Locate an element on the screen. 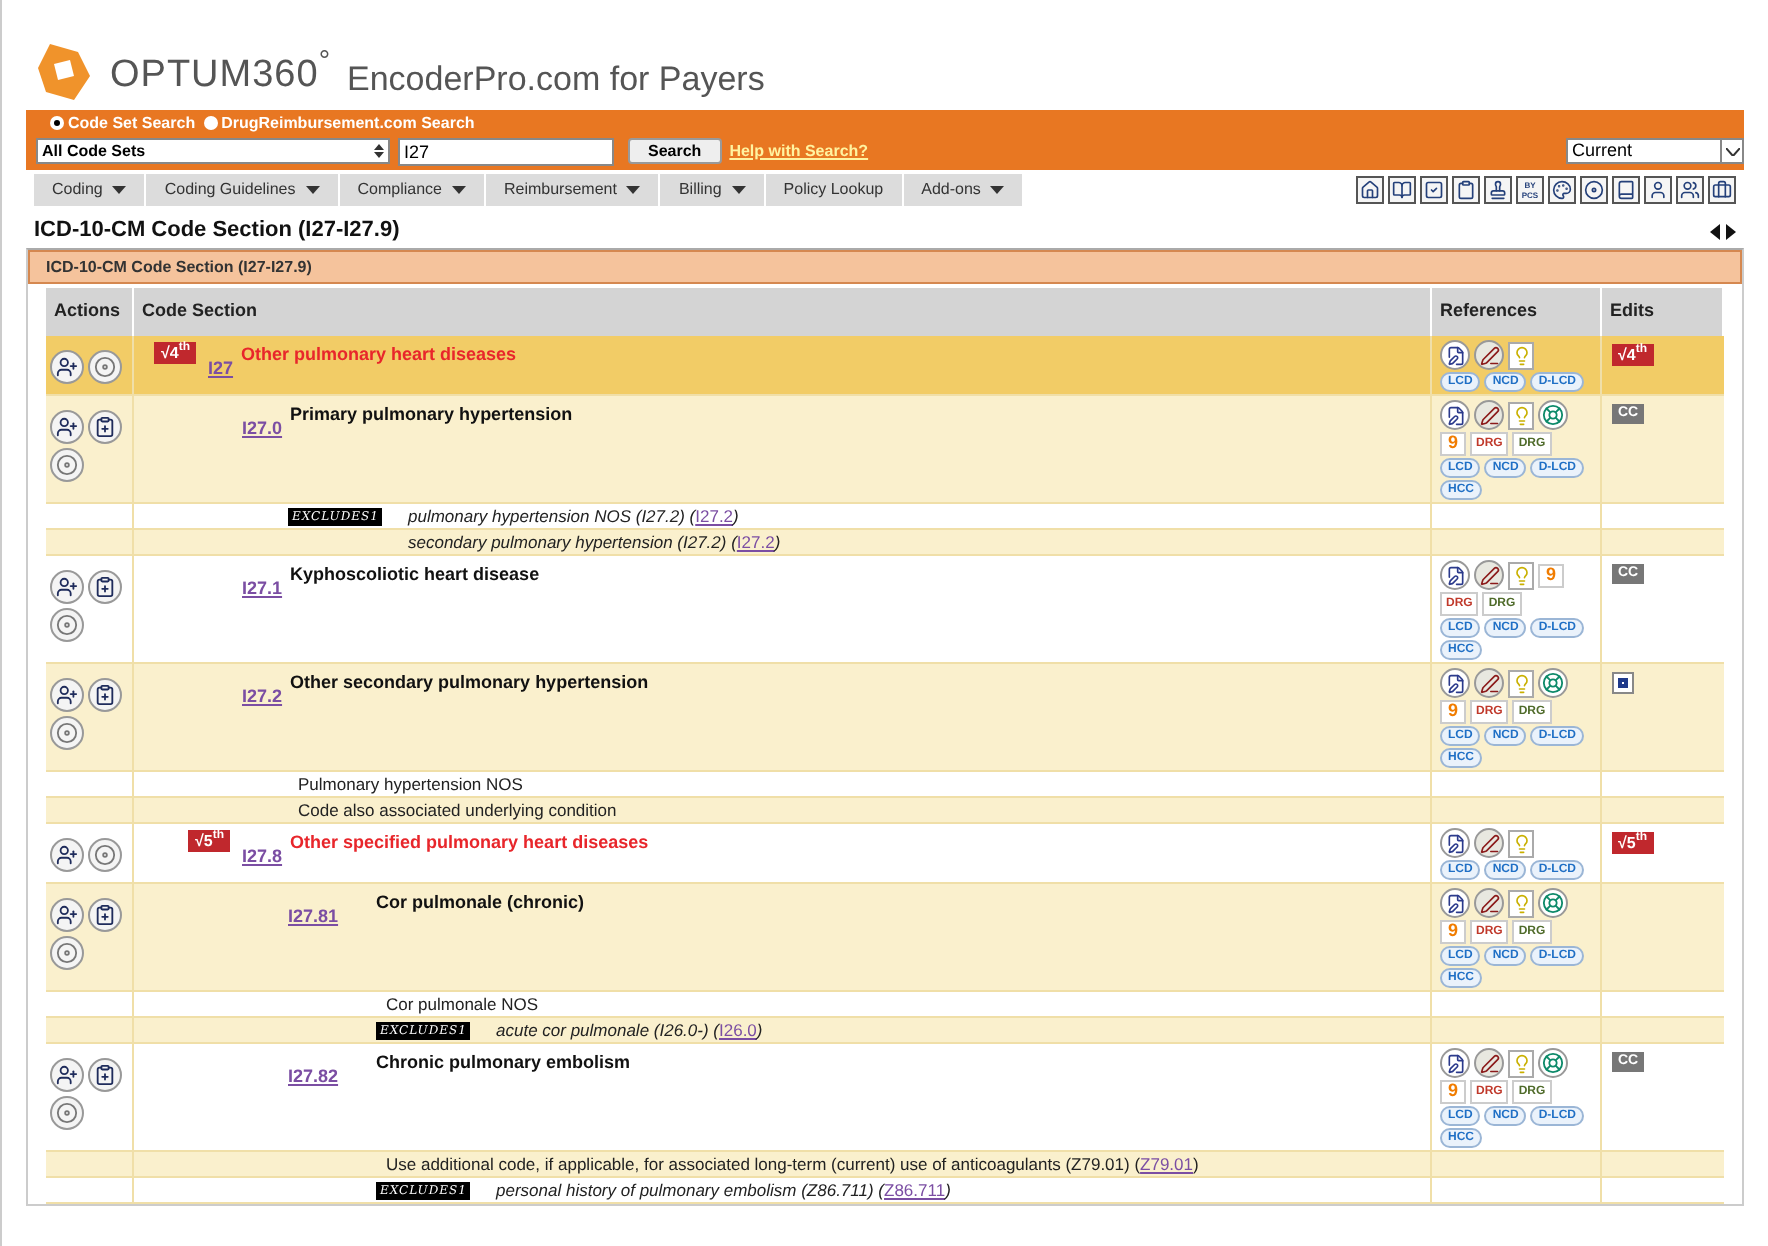 The width and height of the screenshot is (1768, 1246). code-link: I27.1 is located at coordinates (262, 588).